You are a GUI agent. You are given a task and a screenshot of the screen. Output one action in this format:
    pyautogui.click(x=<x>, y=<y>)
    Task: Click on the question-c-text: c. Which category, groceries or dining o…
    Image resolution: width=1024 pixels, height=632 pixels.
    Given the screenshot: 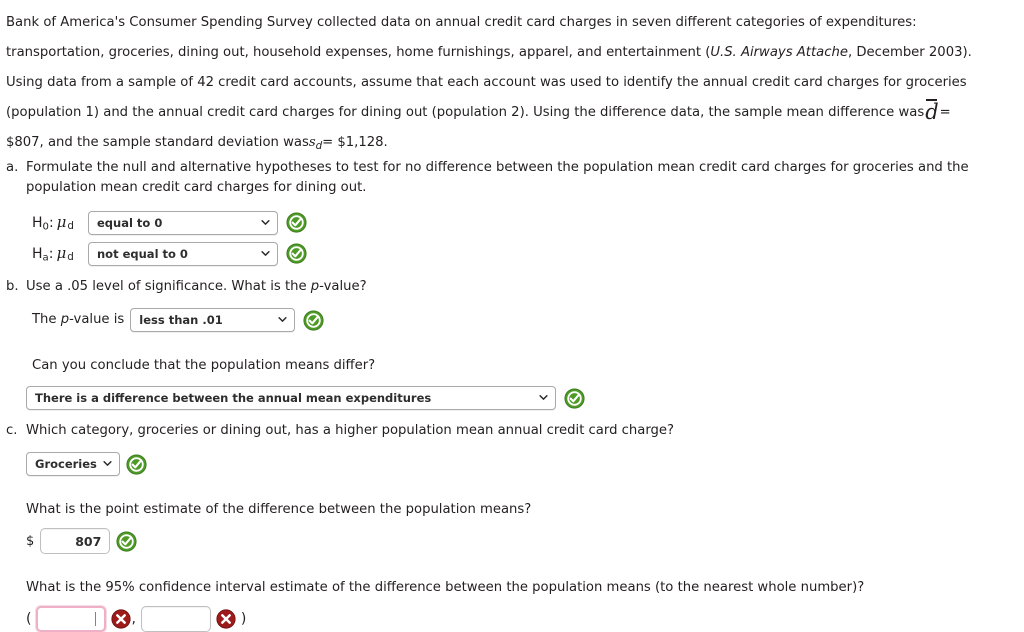 What is the action you would take?
    pyautogui.click(x=513, y=431)
    